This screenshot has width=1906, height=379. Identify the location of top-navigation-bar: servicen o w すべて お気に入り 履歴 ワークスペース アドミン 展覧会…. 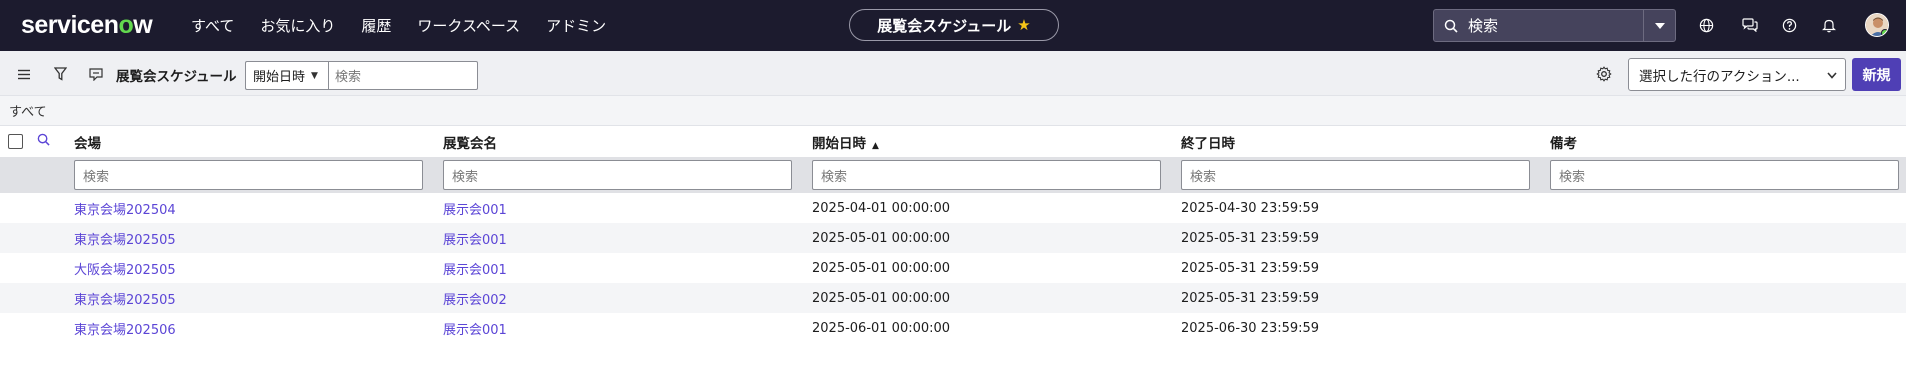
(953, 25).